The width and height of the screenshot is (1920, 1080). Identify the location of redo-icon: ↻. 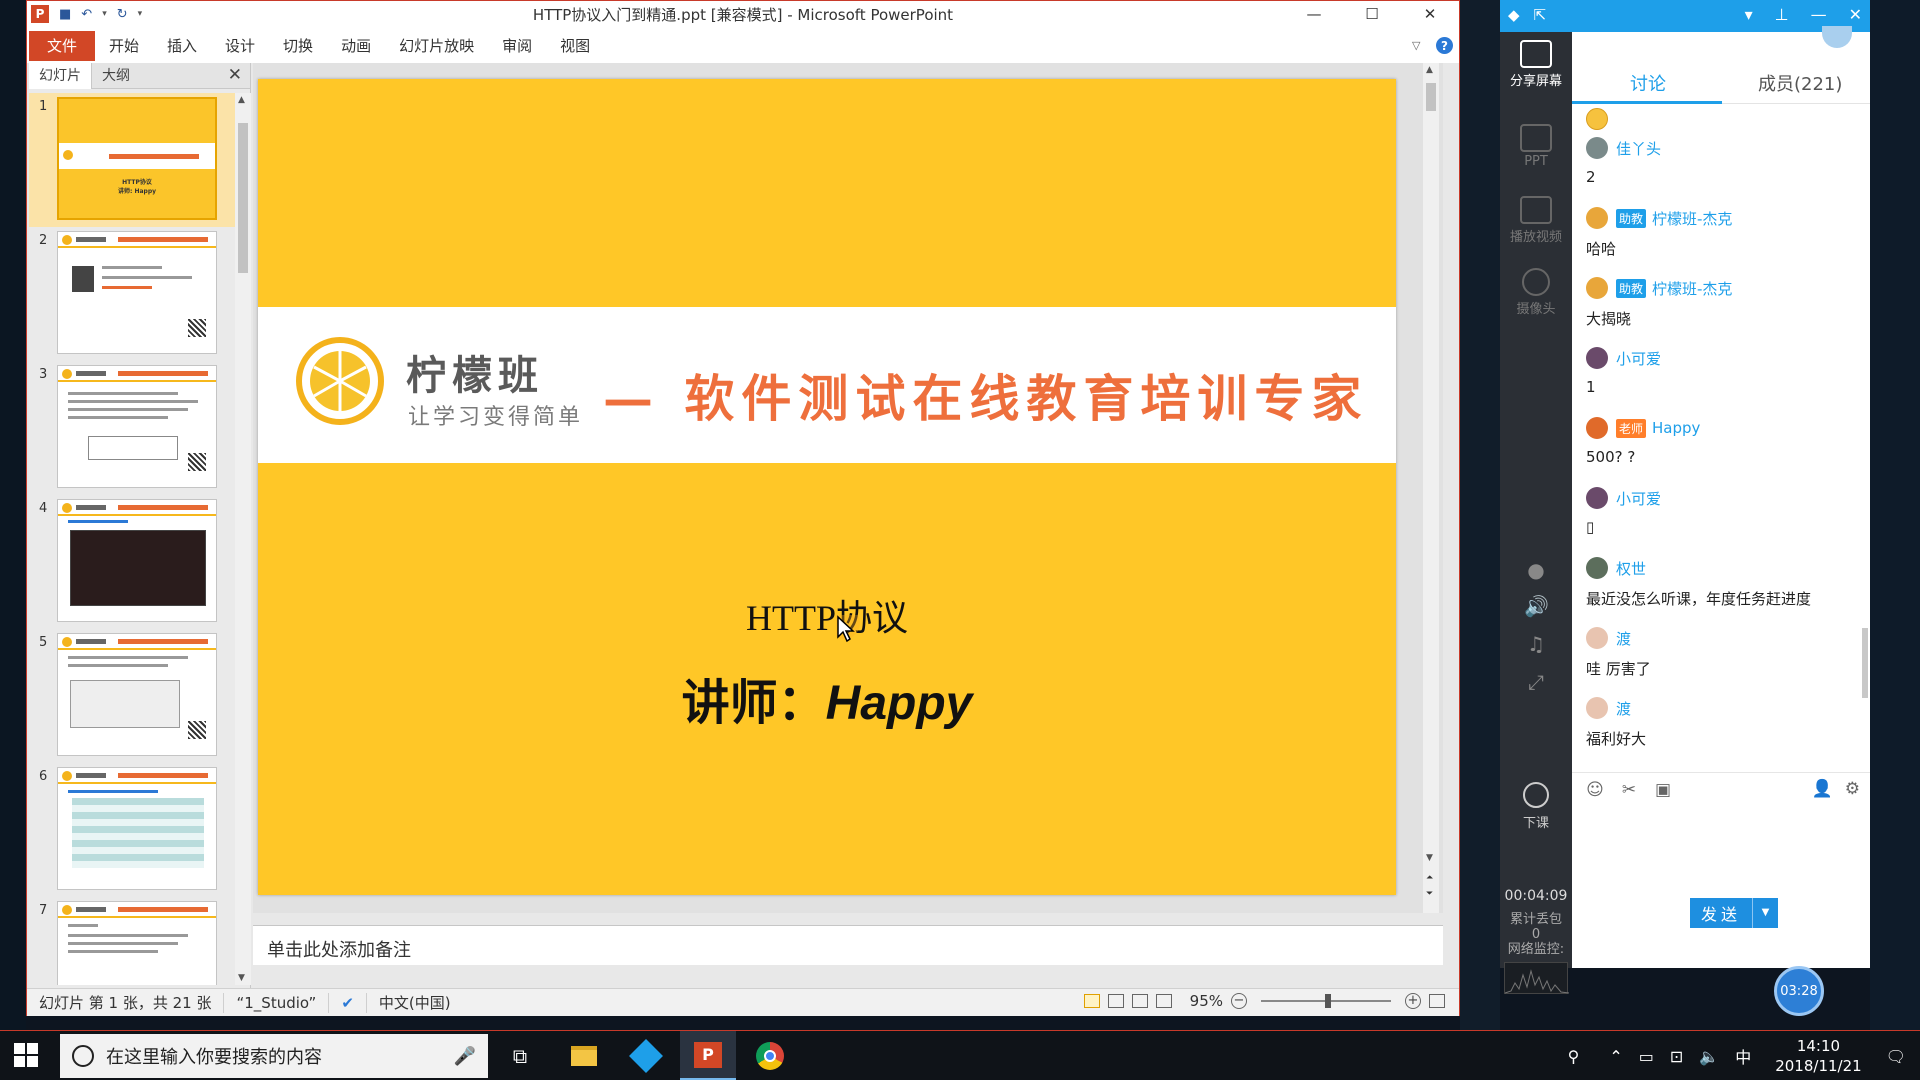
(122, 14).